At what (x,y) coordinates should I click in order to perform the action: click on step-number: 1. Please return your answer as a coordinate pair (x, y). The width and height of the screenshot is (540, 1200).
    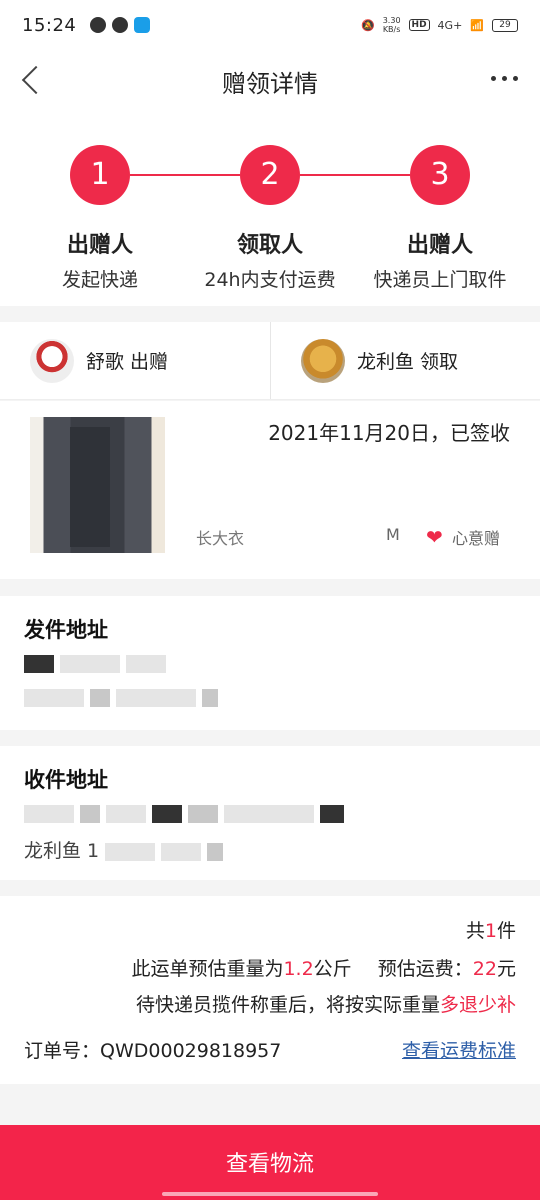
    Looking at the image, I should click on (100, 175).